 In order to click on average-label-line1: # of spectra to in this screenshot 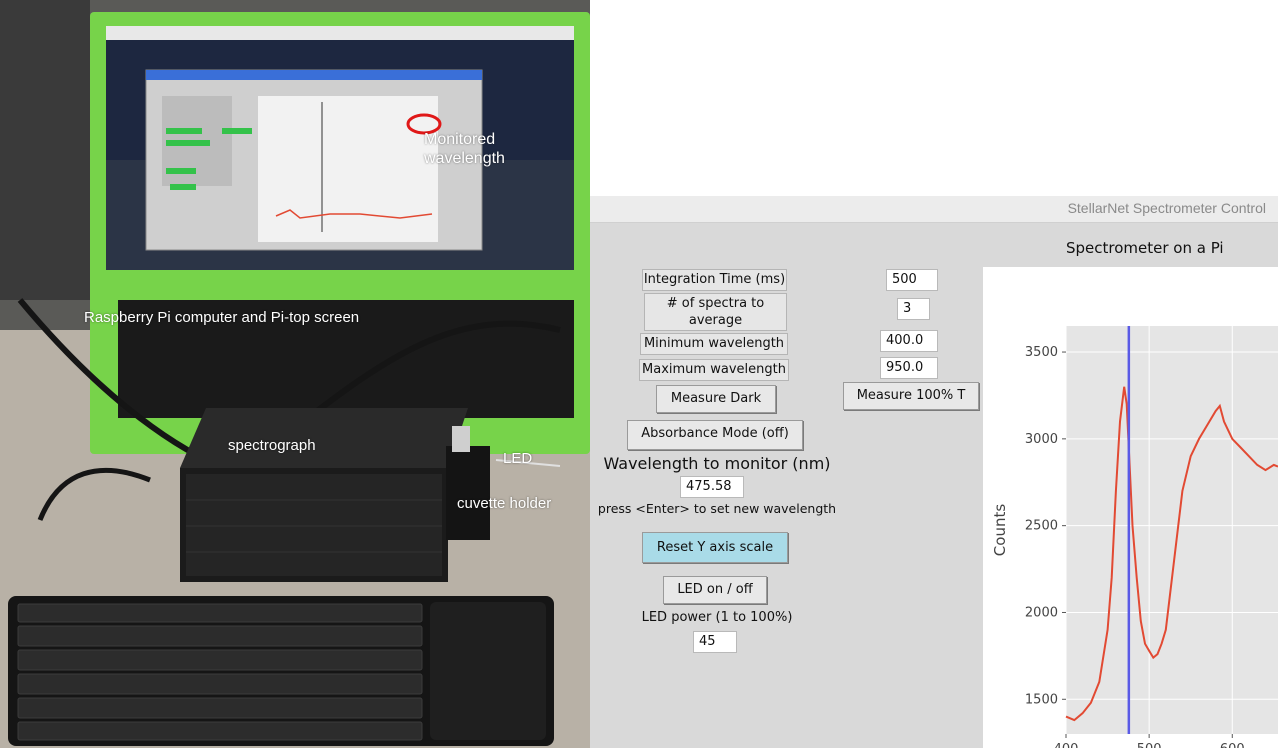, I will do `click(715, 303)`.